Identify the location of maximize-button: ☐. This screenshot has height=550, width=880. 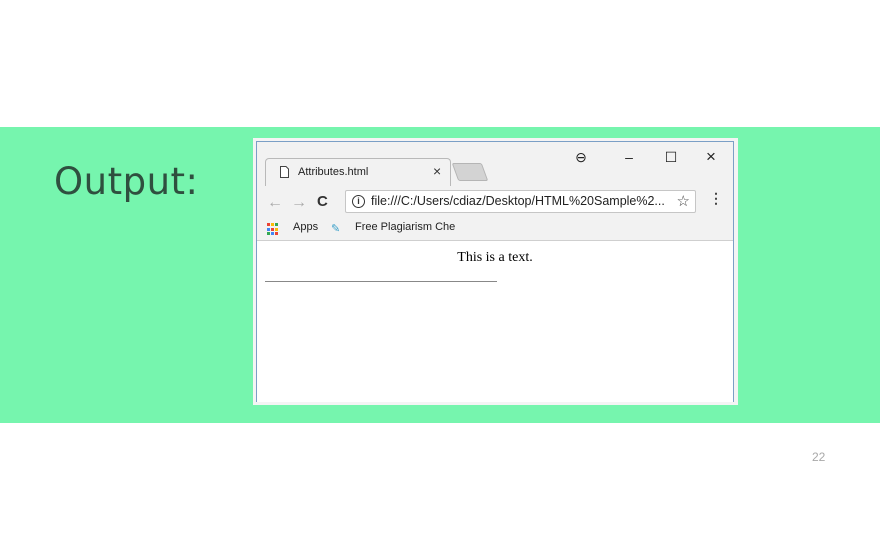
(671, 157).